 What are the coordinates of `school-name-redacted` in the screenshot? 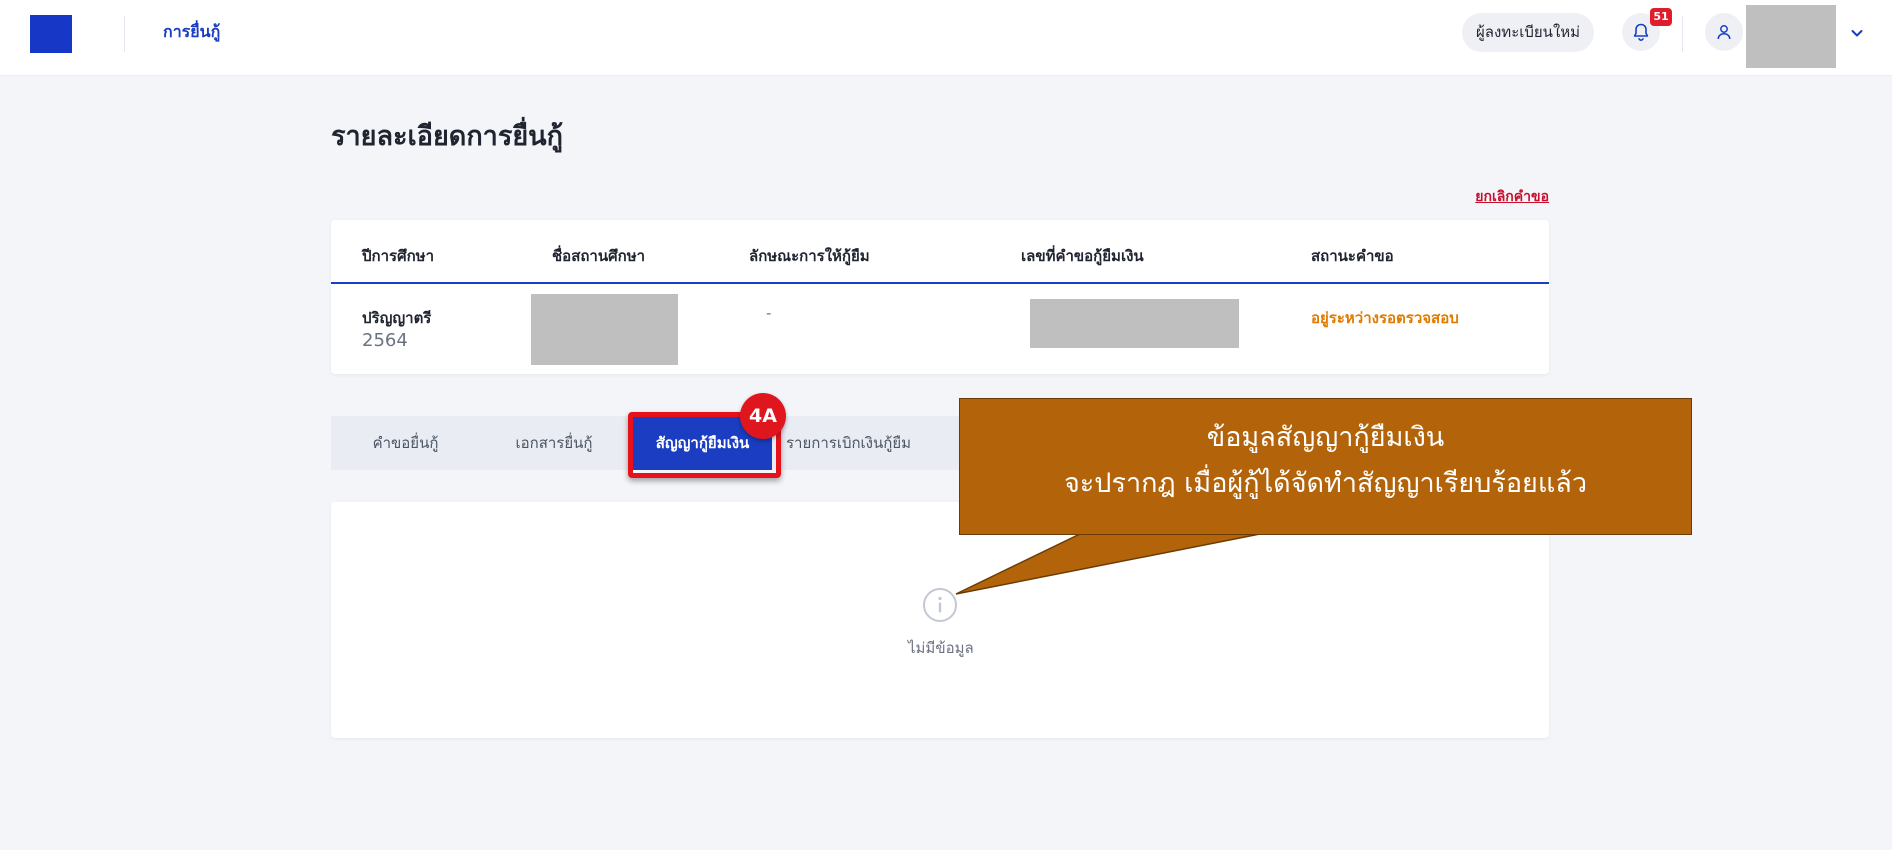 It's located at (604, 329).